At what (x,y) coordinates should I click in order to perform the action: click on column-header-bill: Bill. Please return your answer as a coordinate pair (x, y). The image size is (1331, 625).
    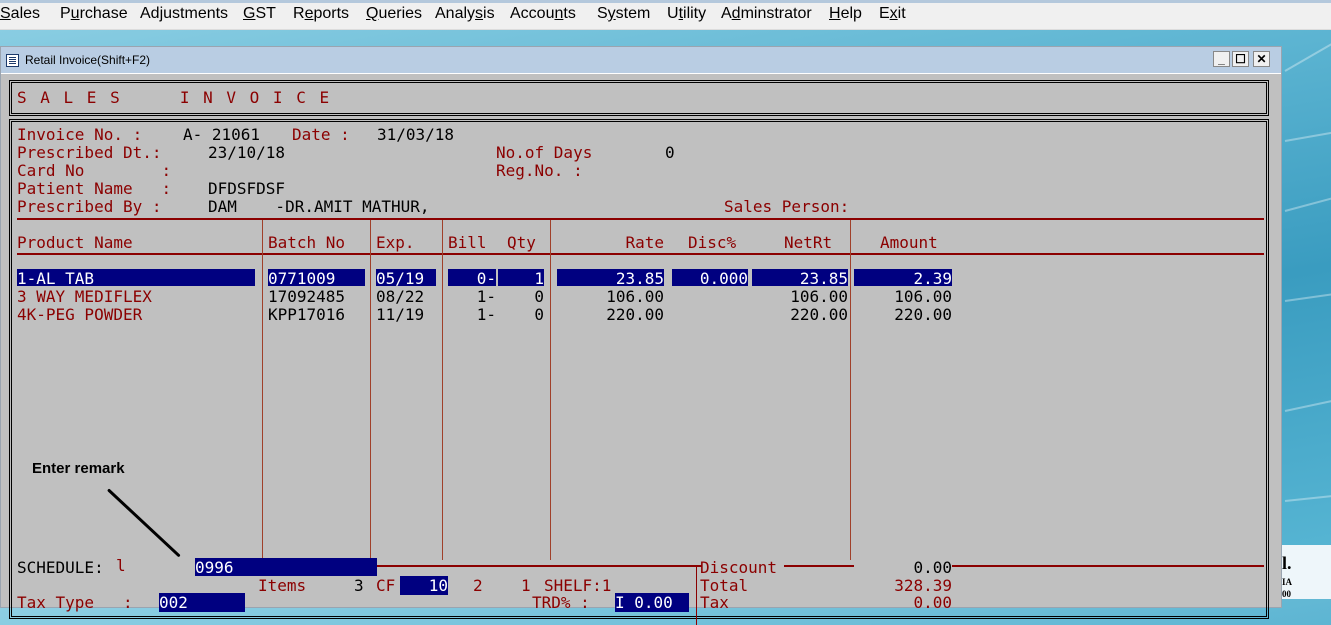
    Looking at the image, I should click on (467, 242).